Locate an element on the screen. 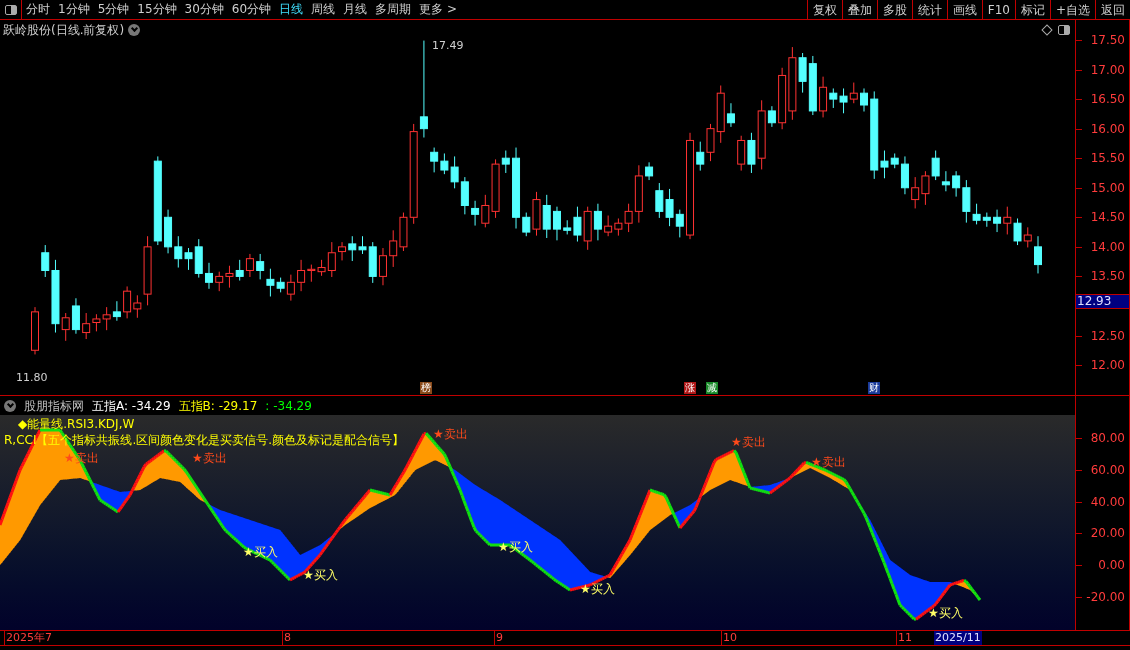 The image size is (1130, 650). date-label: 11 is located at coordinates (904, 638).